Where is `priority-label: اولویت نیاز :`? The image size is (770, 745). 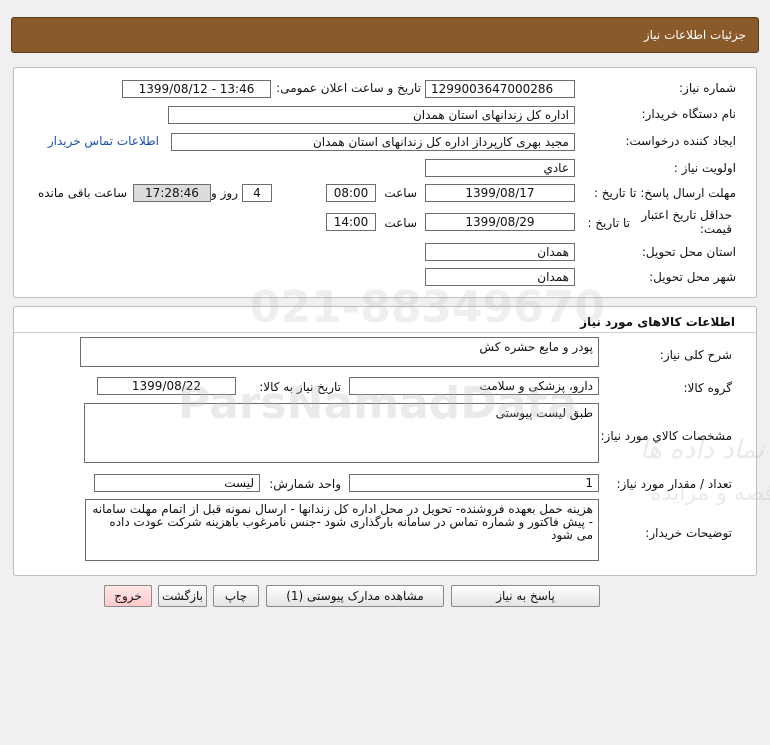 priority-label: اولویت نیاز : is located at coordinates (704, 168).